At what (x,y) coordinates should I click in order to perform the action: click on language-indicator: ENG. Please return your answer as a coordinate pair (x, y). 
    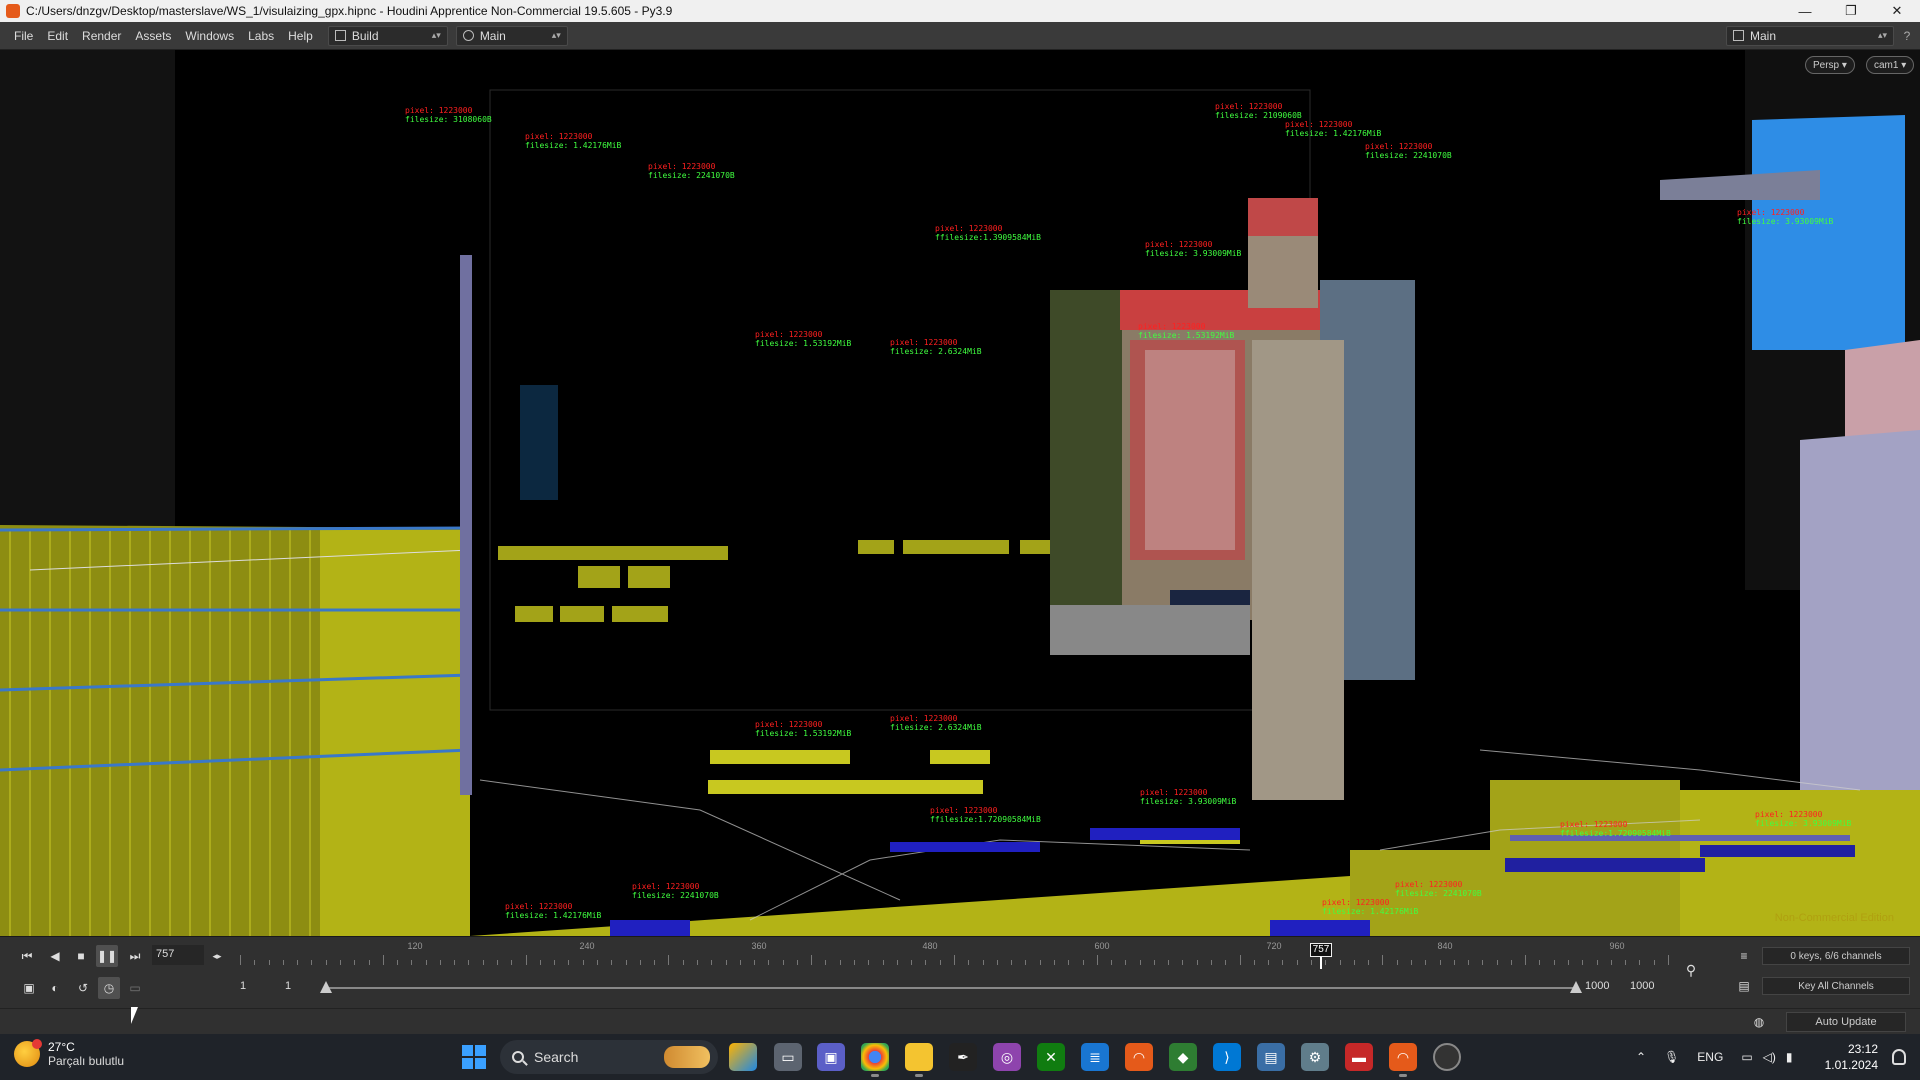
    Looking at the image, I should click on (1710, 1057).